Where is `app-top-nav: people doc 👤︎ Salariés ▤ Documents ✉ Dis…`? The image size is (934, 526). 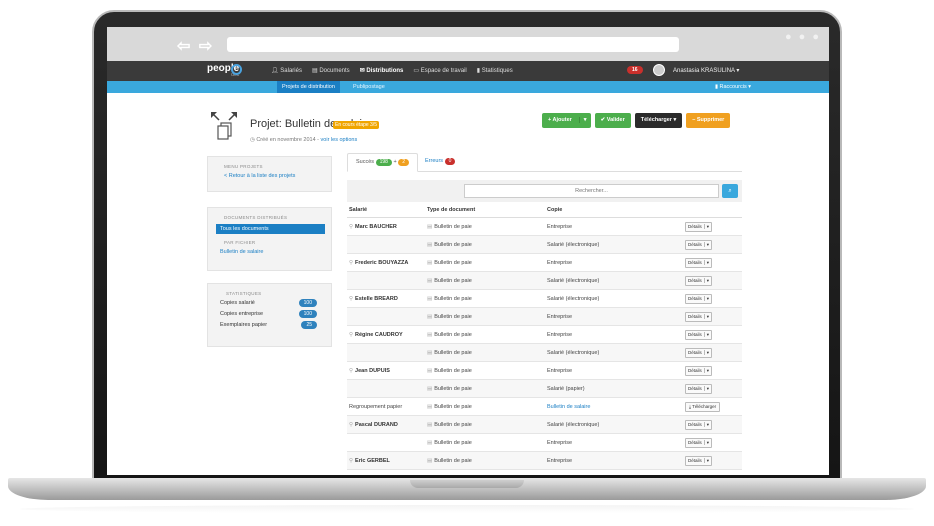
app-top-nav: people doc 👤︎ Salariés ▤ Documents ✉ Dis… is located at coordinates (468, 71).